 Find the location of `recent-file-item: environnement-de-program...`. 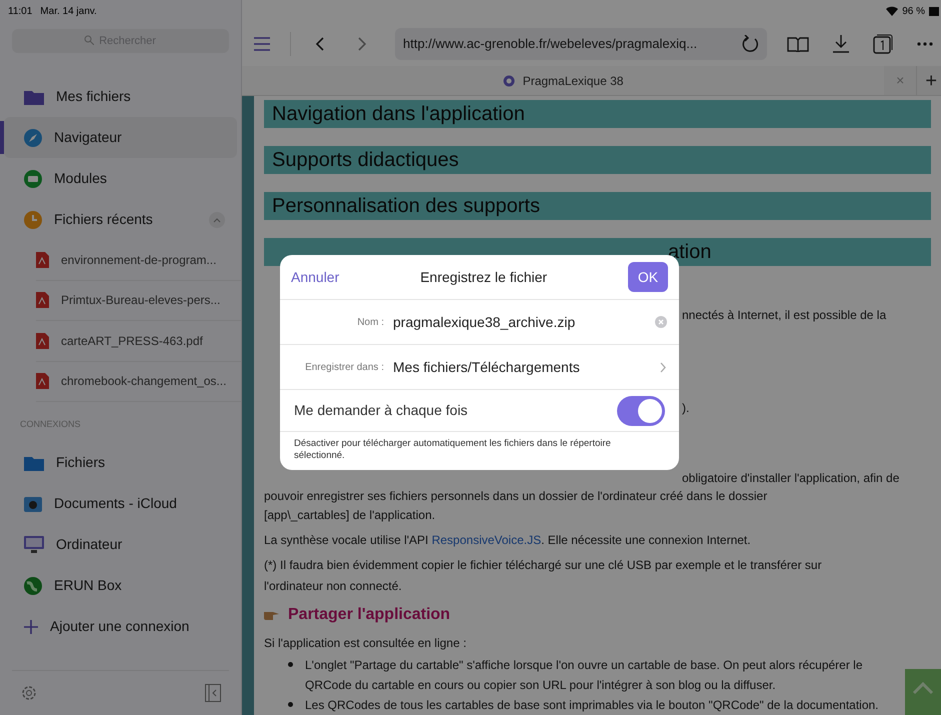

recent-file-item: environnement-de-program... is located at coordinates (138, 260).